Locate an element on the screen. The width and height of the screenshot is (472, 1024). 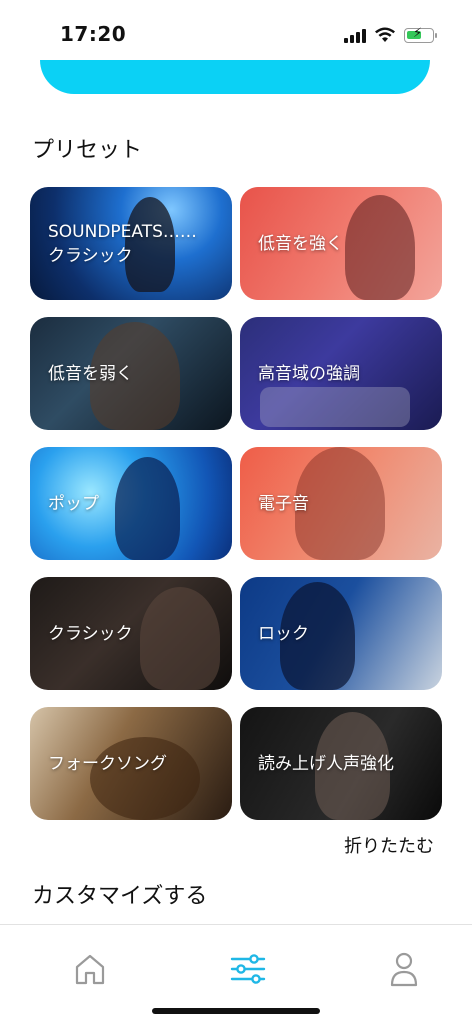
battery-icon: ⚡ is located at coordinates (420, 34).